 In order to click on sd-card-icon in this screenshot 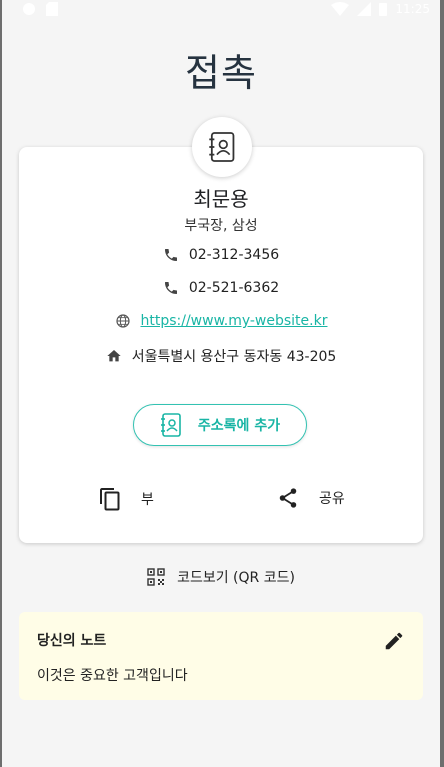, I will do `click(52, 9)`.